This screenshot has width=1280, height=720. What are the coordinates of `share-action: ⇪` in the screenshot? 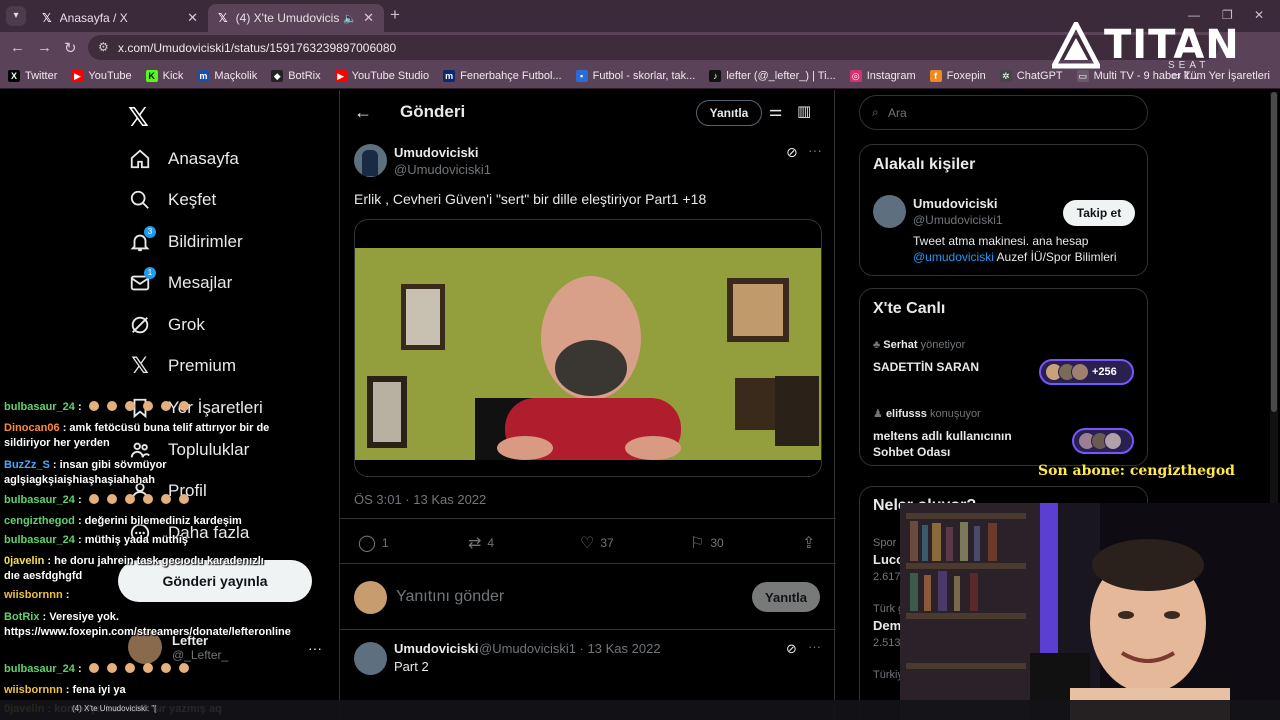 It's located at (811, 543).